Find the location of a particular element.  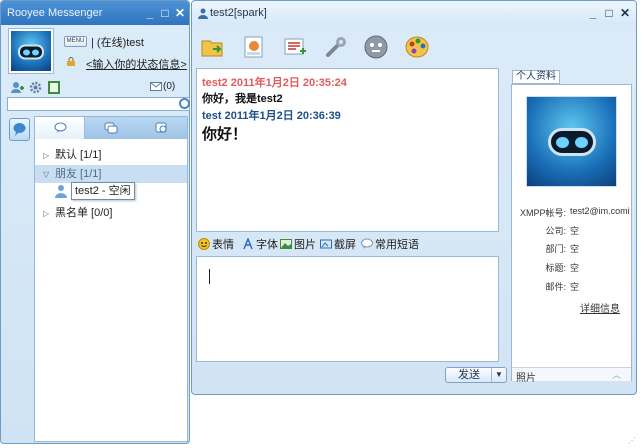

avatar-image is located at coordinates (31, 51).